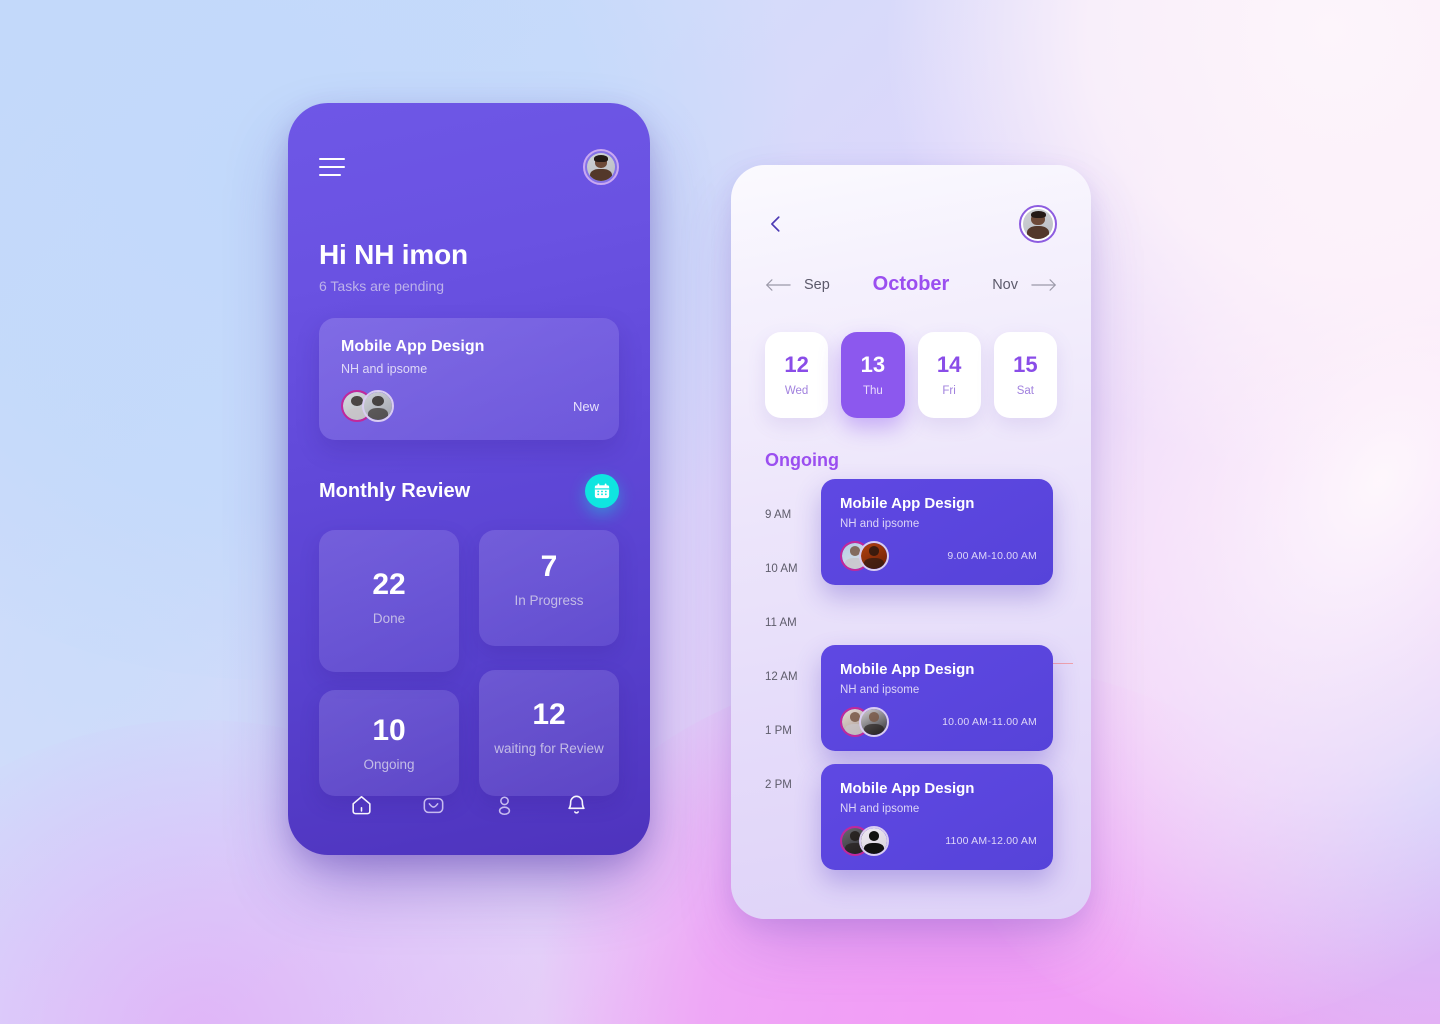  I want to click on next-month-label: Nov, so click(1005, 285).